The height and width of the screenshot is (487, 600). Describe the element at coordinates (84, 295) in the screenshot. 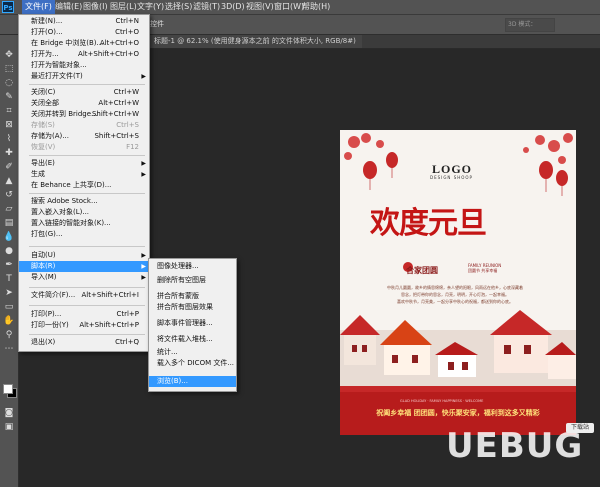

I see `file-menu-item: 文件简介(F)... Alt+Shift+Ctrl+I` at that location.